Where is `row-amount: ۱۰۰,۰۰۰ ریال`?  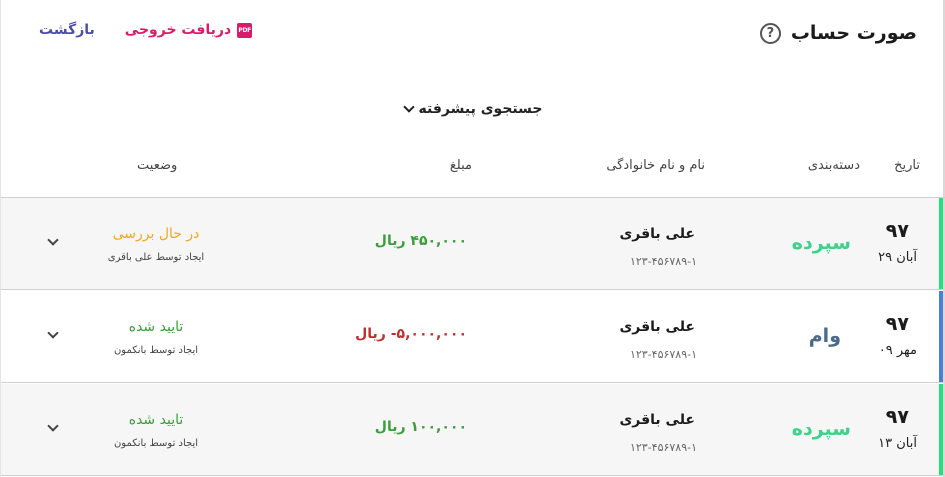
row-amount: ۱۰۰,۰۰۰ ریال is located at coordinates (420, 427).